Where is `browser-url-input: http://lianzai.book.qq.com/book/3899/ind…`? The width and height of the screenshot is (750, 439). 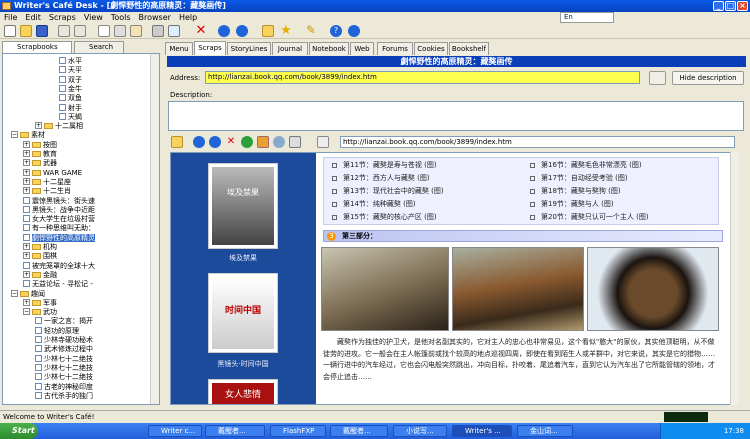
browser-url-input: http://lianzai.book.qq.com/book/3899/ind… is located at coordinates (537, 142).